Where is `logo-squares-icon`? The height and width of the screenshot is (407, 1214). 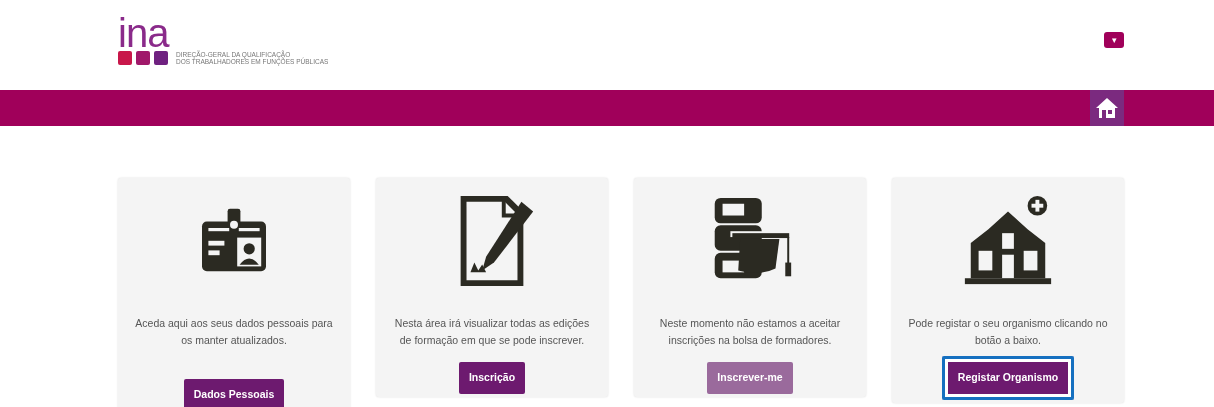 logo-squares-icon is located at coordinates (143, 58).